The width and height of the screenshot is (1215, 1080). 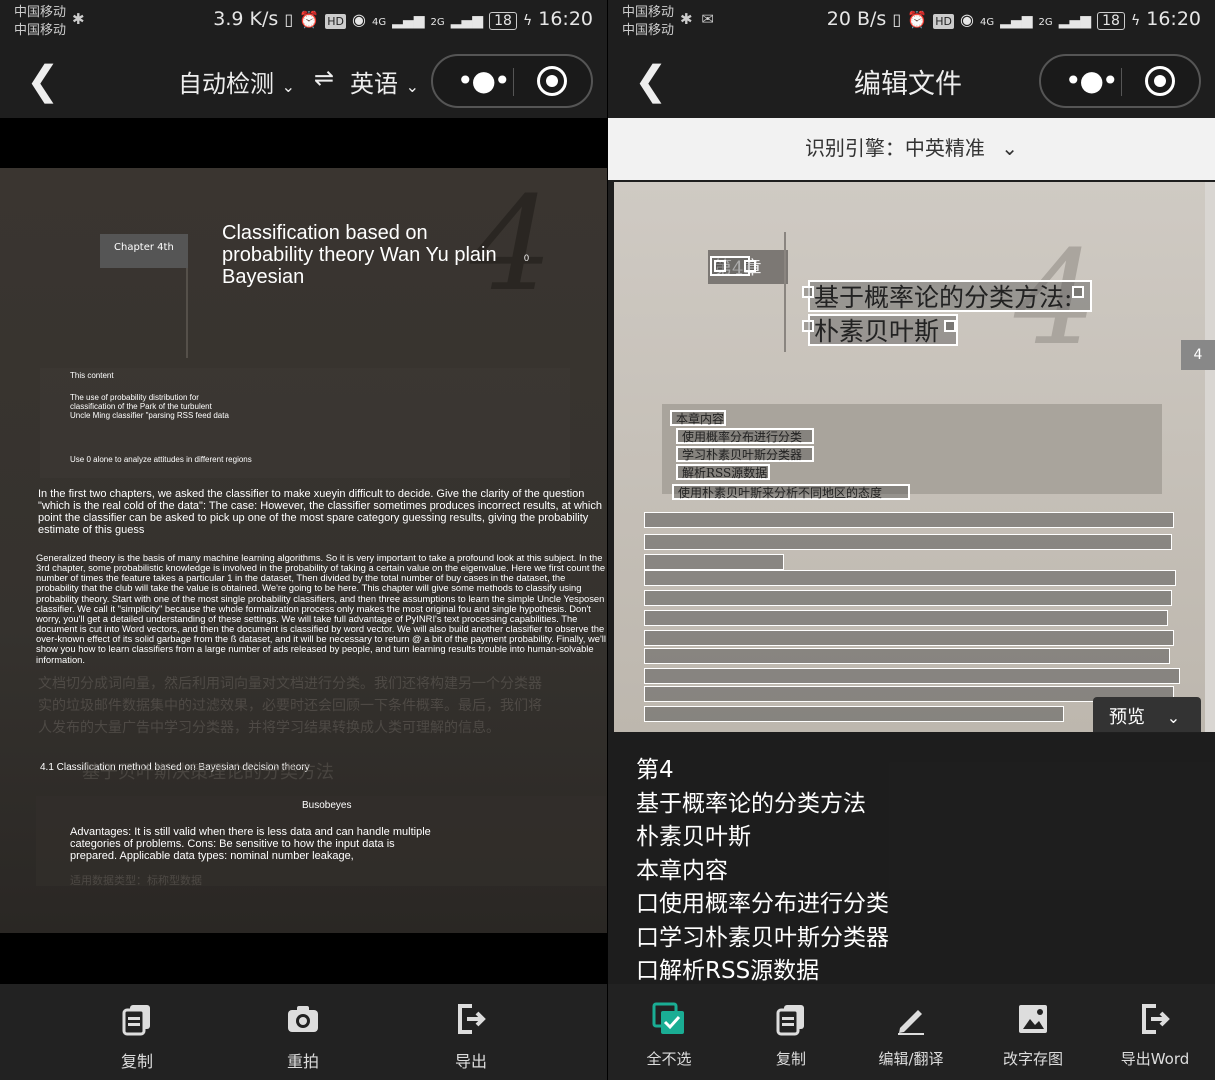 What do you see at coordinates (698, 19) in the screenshot?
I see `notification-icon: ✱ ✉` at bounding box center [698, 19].